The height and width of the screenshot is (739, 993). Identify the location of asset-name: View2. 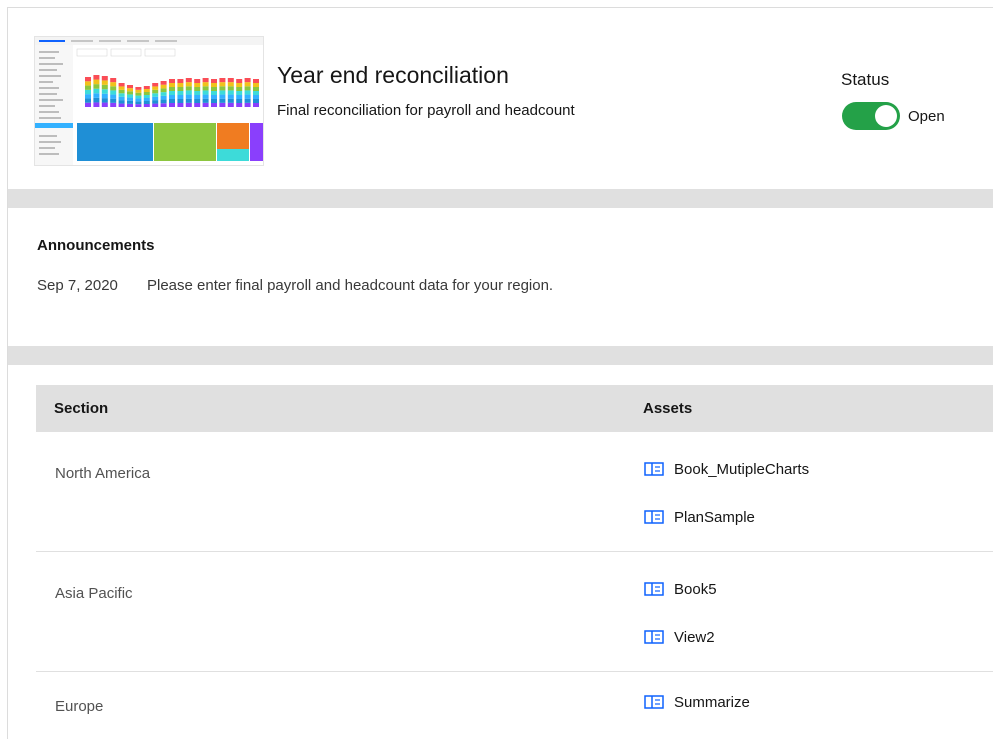
(694, 637).